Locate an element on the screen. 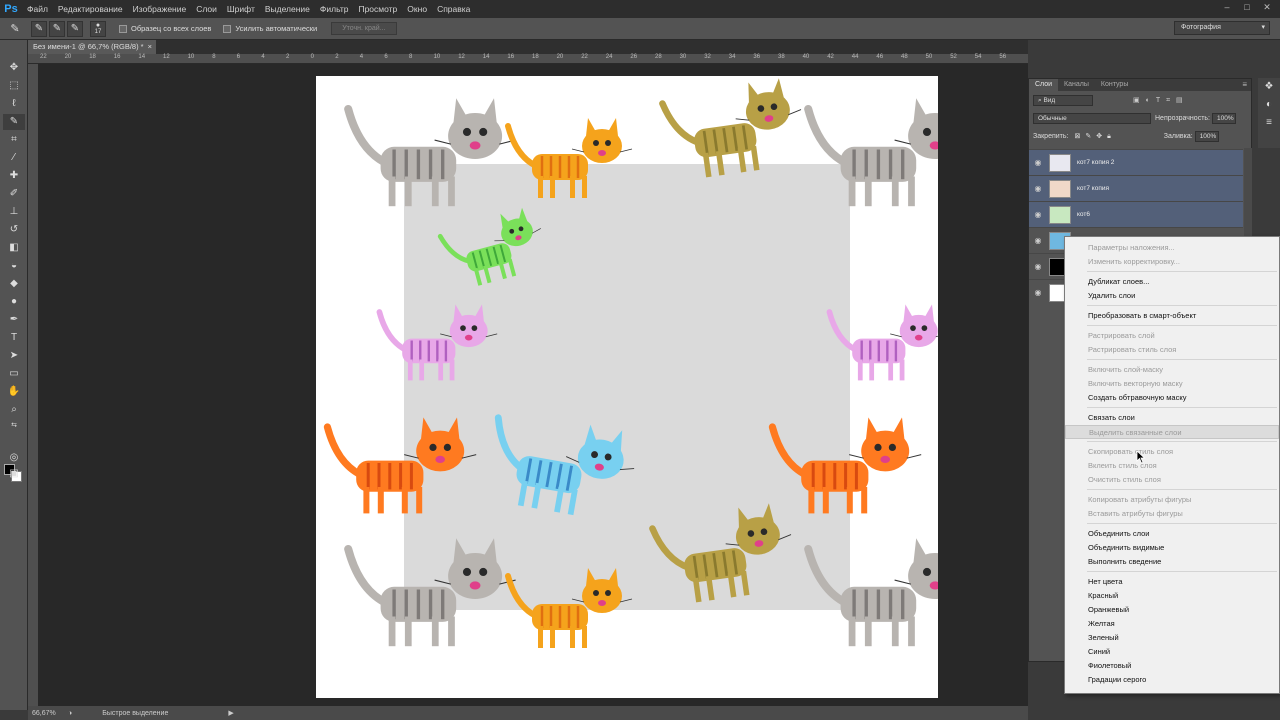  context-menu-item: Объединить слои is located at coordinates (1172, 534).